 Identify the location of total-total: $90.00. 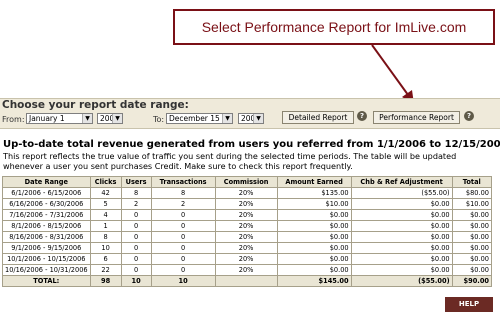
(472, 281).